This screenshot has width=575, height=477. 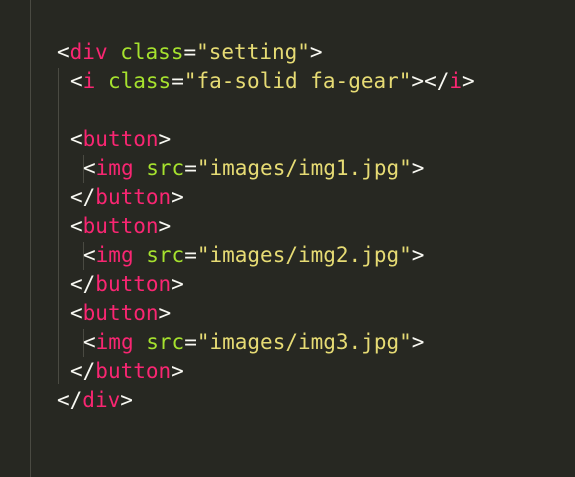 What do you see at coordinates (297, 81) in the screenshot?
I see `code-token-string: "fa-solid fa-gear"` at bounding box center [297, 81].